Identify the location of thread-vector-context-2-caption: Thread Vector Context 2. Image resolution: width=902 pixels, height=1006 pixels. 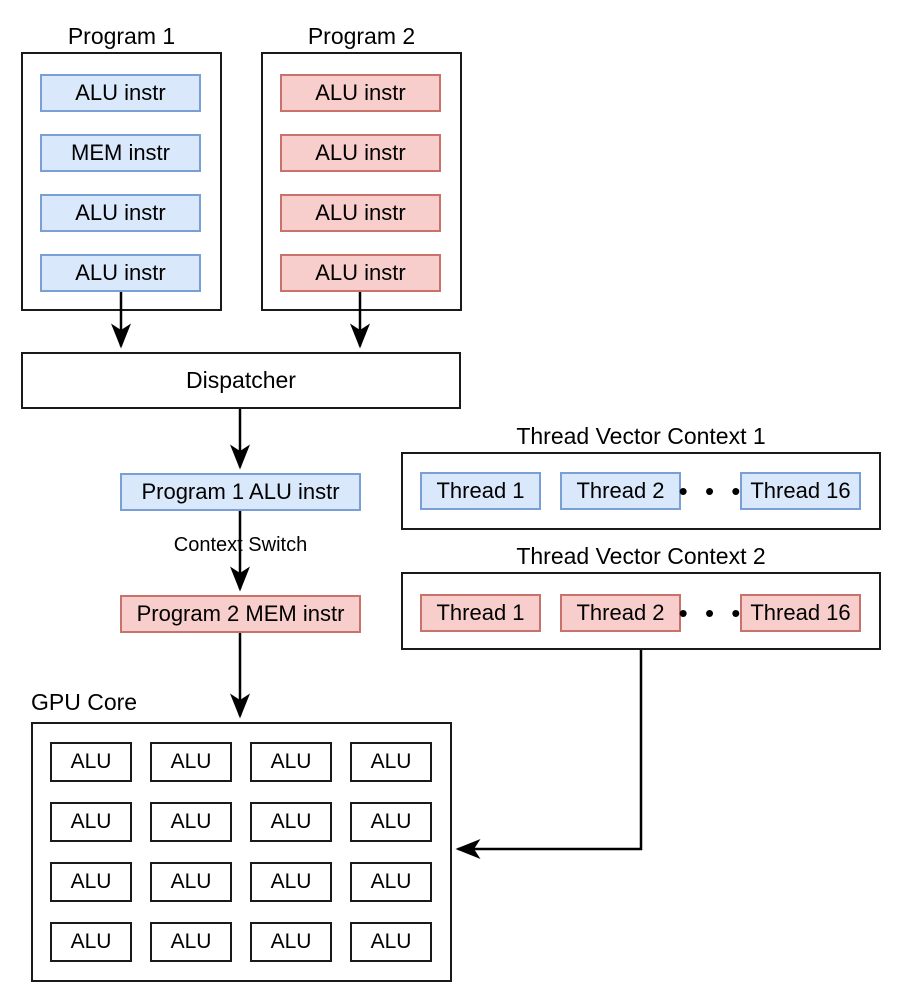
(641, 556).